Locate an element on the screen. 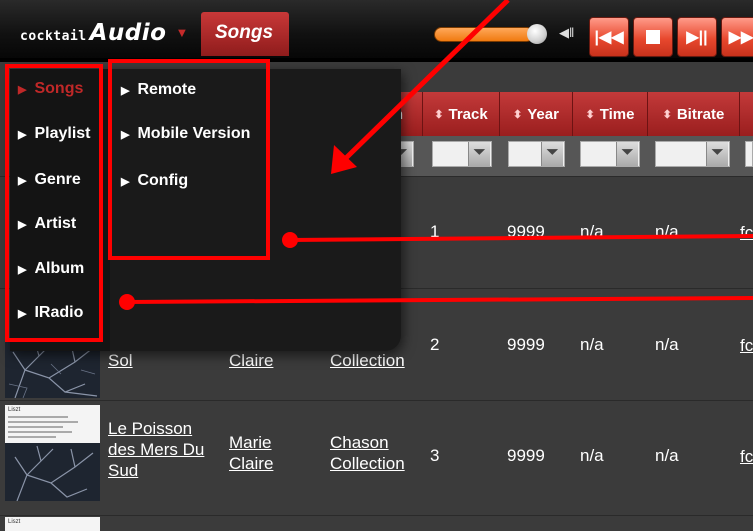  track-cell: 3 is located at coordinates (435, 455).